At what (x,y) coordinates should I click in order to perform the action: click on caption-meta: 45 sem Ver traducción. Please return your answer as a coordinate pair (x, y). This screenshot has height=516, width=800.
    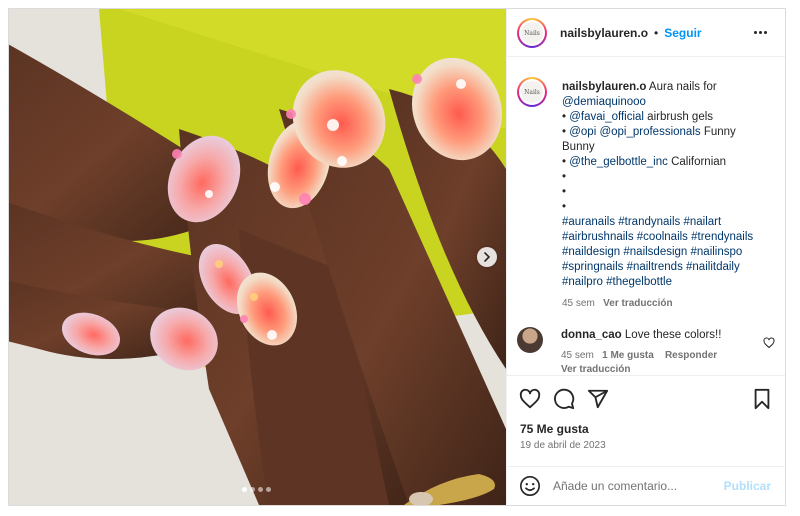
    Looking at the image, I should click on (669, 303).